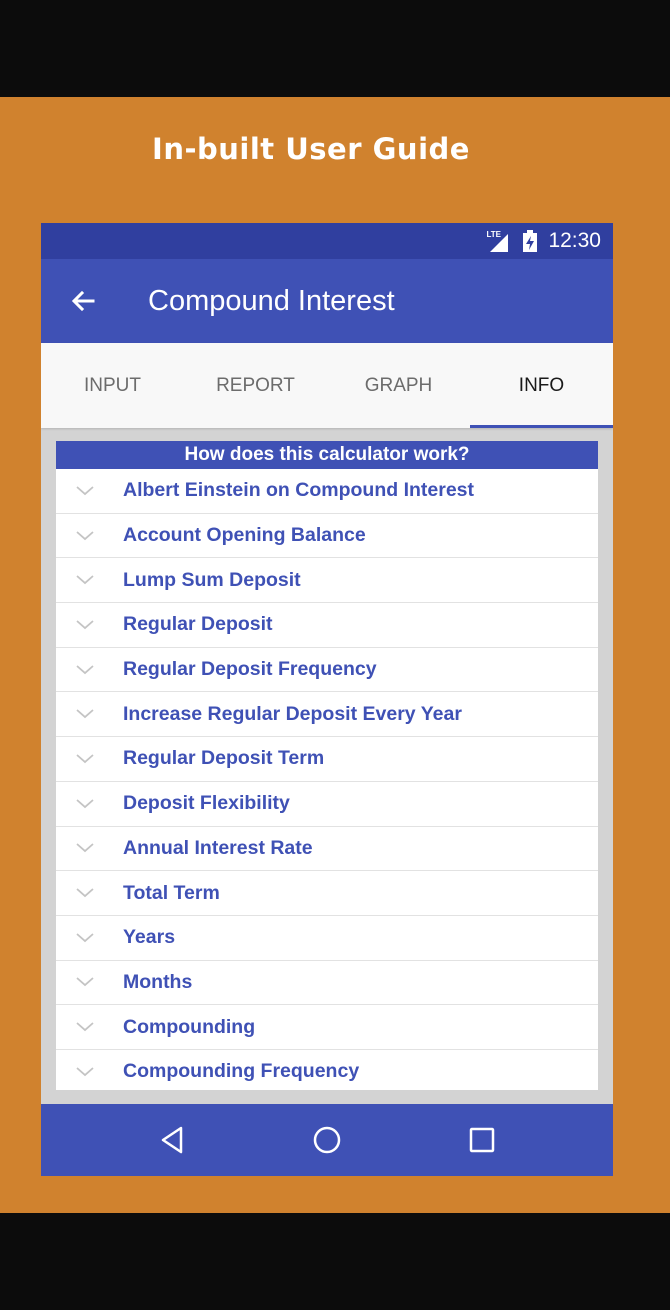 The image size is (670, 1310). What do you see at coordinates (112, 385) in the screenshot?
I see `tab-input: INPUT` at bounding box center [112, 385].